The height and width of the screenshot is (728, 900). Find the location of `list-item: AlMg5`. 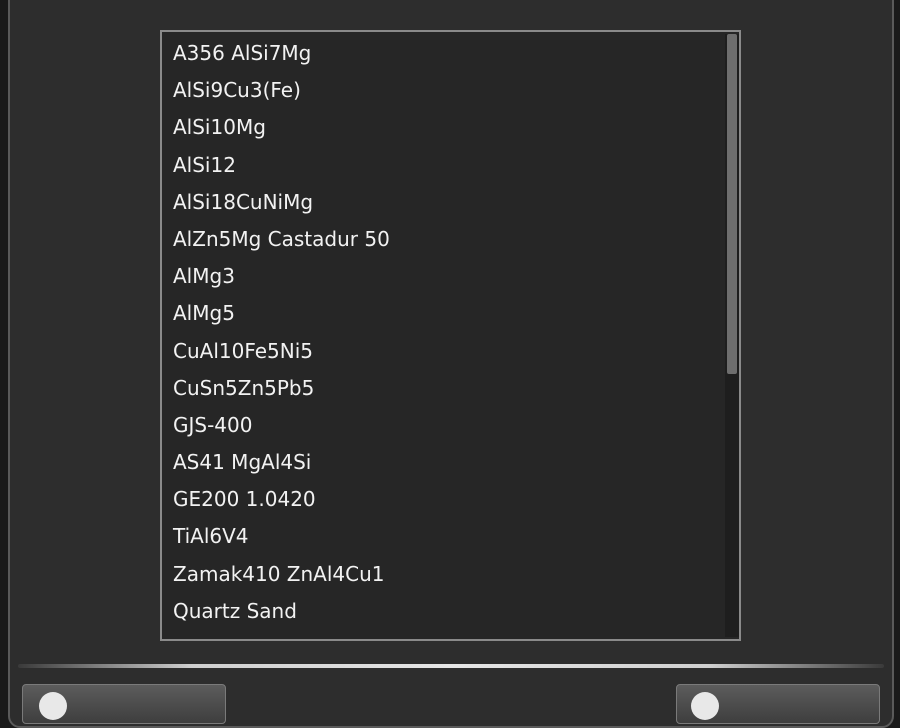

list-item: AlMg5 is located at coordinates (442, 313).